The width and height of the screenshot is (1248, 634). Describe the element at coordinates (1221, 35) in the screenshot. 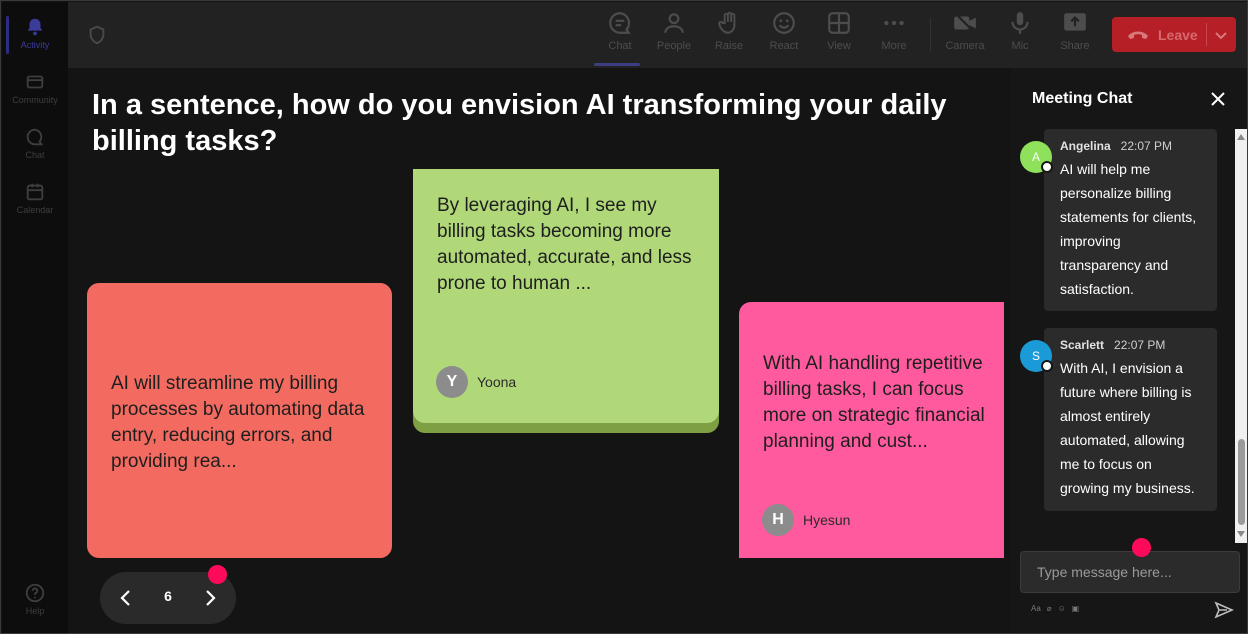

I see `chevron-down-icon` at that location.